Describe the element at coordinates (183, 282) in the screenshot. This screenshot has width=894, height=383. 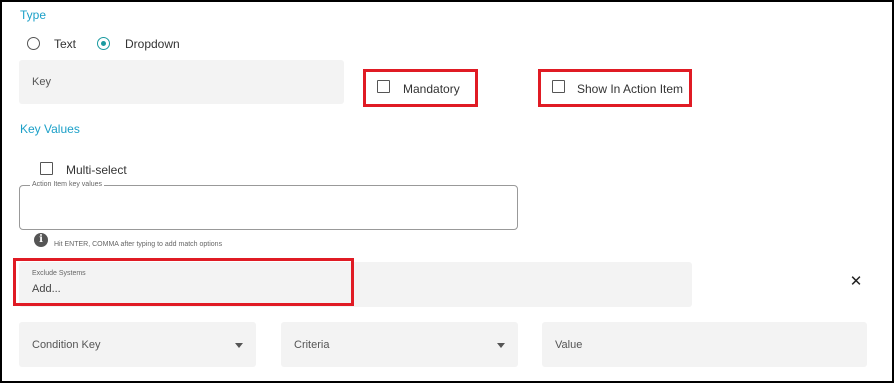
I see `exclude-systems-highlight` at that location.